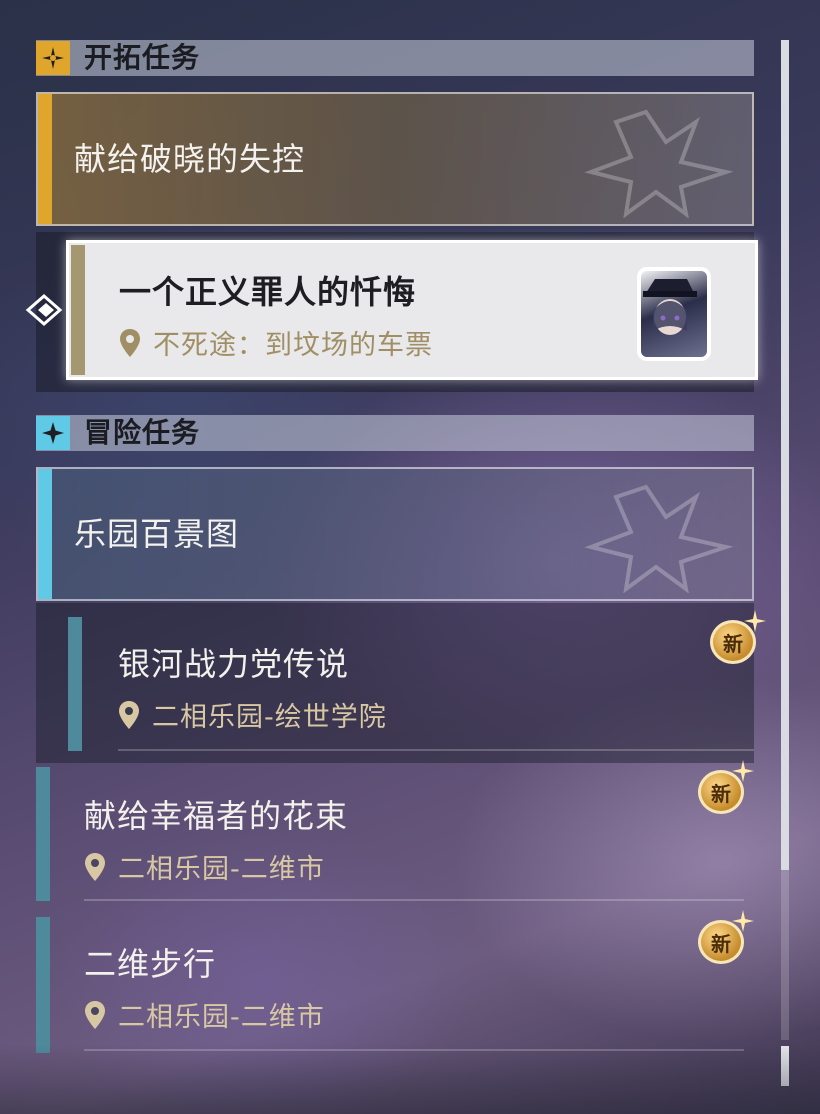 This screenshot has width=820, height=1114. Describe the element at coordinates (44, 310) in the screenshot. I see `selected-arrow-icon` at that location.